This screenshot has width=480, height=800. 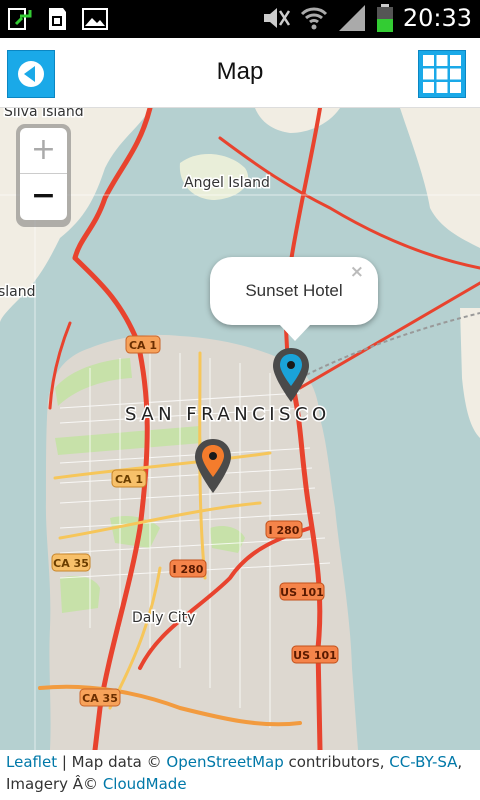 What do you see at coordinates (291, 375) in the screenshot?
I see `blue-marker` at bounding box center [291, 375].